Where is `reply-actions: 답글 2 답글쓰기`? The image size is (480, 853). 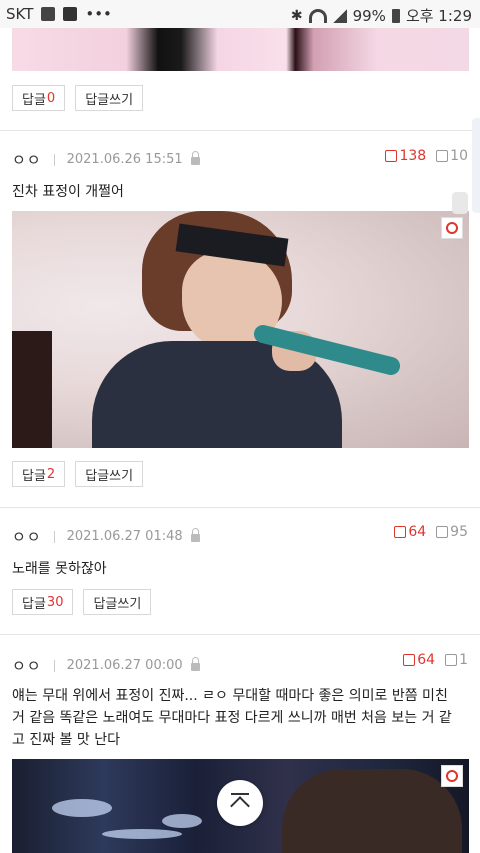
reply-actions: 답글 2 답글쓰기 is located at coordinates (78, 474).